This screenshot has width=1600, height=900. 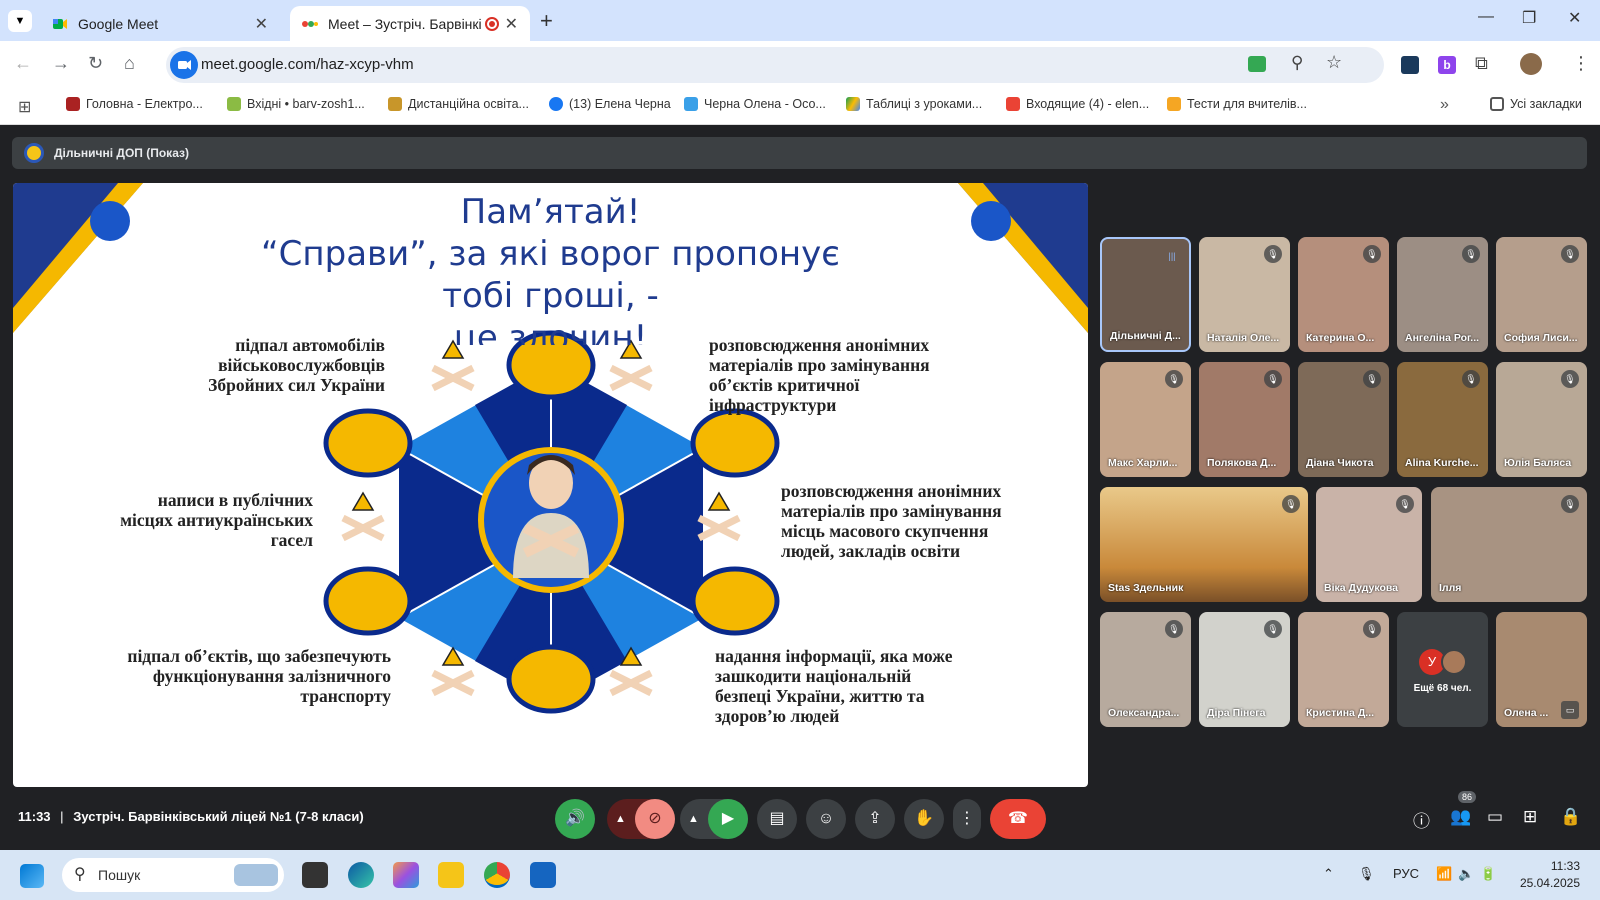 What do you see at coordinates (546, 21) in the screenshot?
I see `new-tab-plus-icon: +` at bounding box center [546, 21].